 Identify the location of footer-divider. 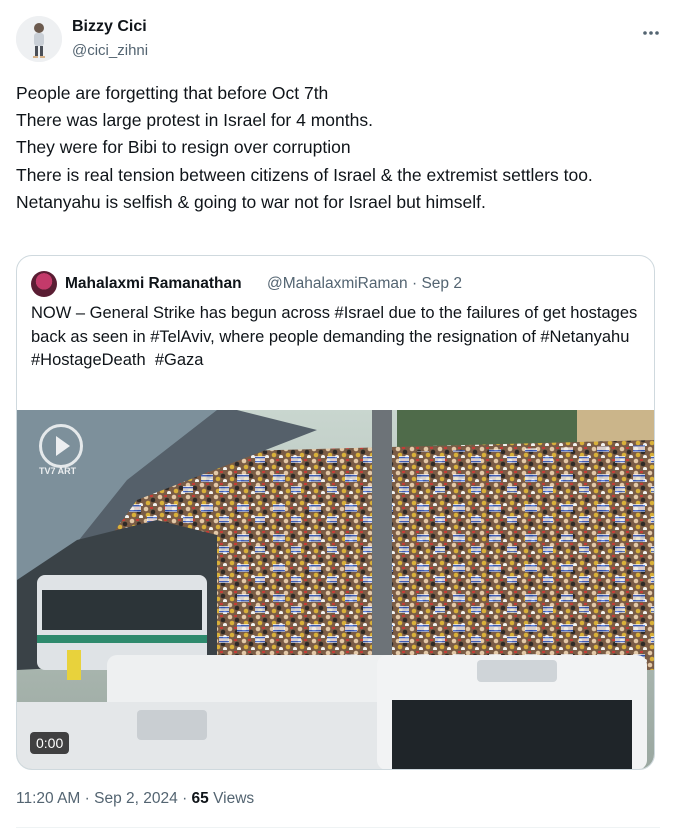
(338, 827).